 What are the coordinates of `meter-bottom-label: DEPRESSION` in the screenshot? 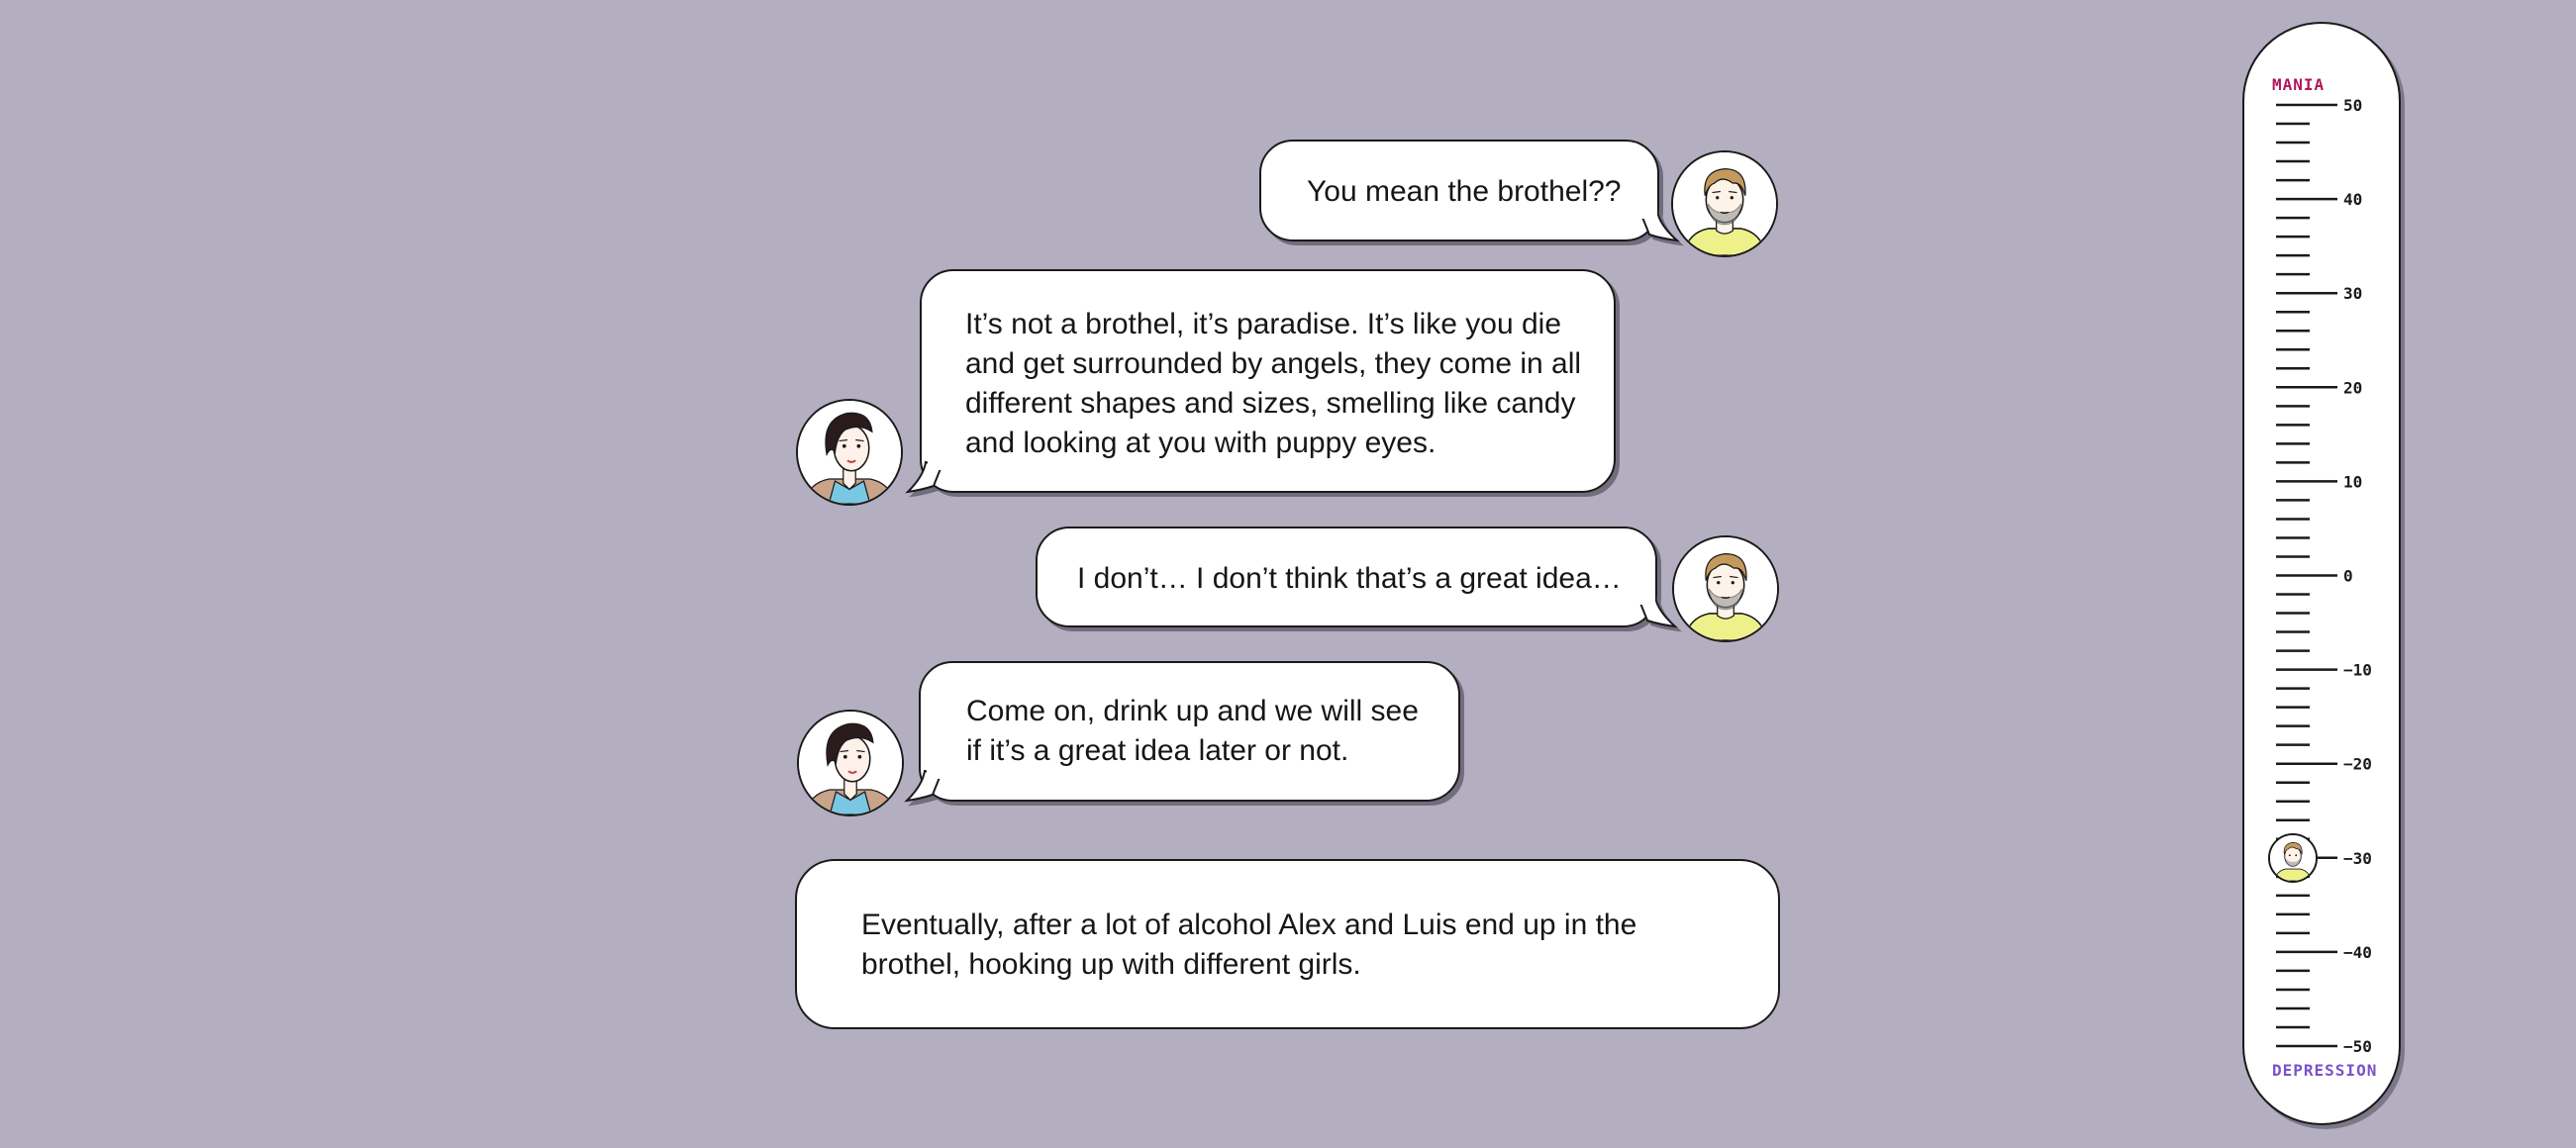 It's located at (2325, 1070).